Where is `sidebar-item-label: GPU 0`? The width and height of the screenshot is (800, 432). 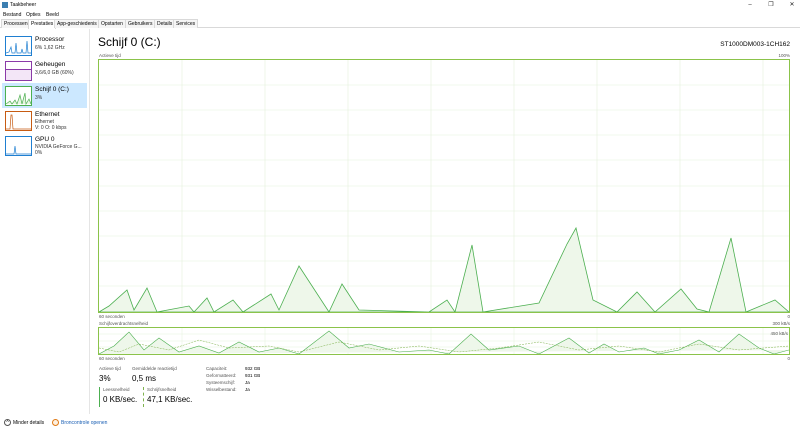
sidebar-item-label: GPU 0 is located at coordinates (45, 139).